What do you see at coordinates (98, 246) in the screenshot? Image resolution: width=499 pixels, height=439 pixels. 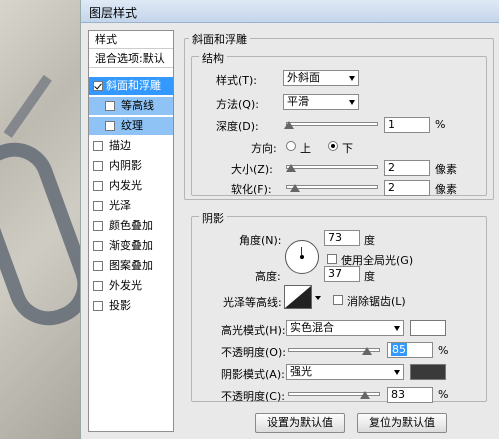 I see `gradient-overlay-checkbox` at bounding box center [98, 246].